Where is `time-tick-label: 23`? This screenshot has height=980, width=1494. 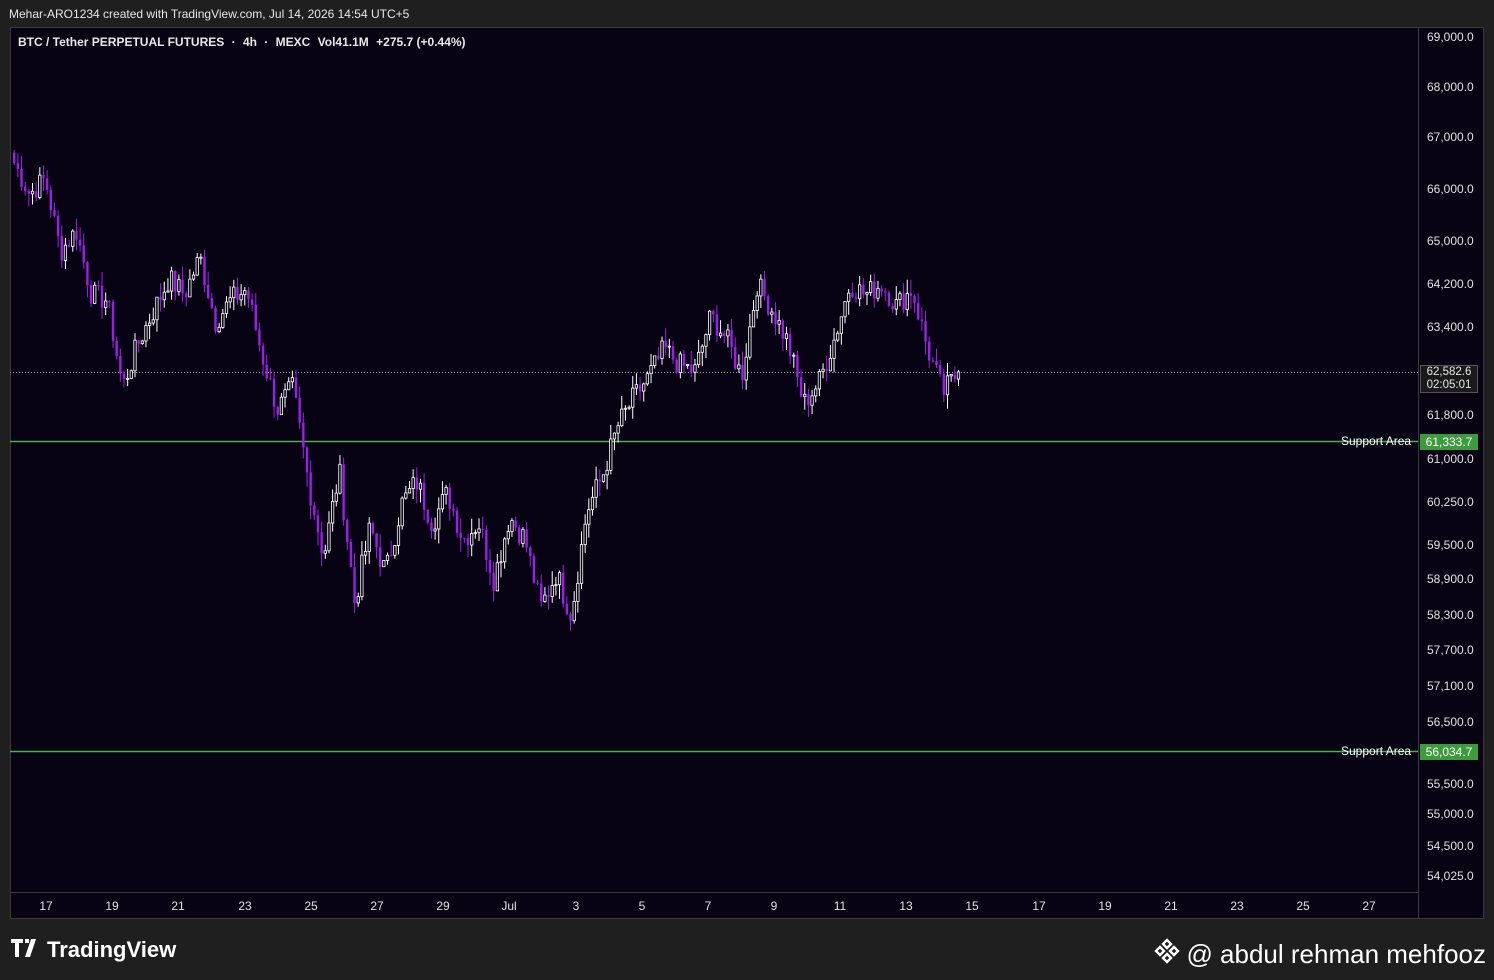 time-tick-label: 23 is located at coordinates (245, 906).